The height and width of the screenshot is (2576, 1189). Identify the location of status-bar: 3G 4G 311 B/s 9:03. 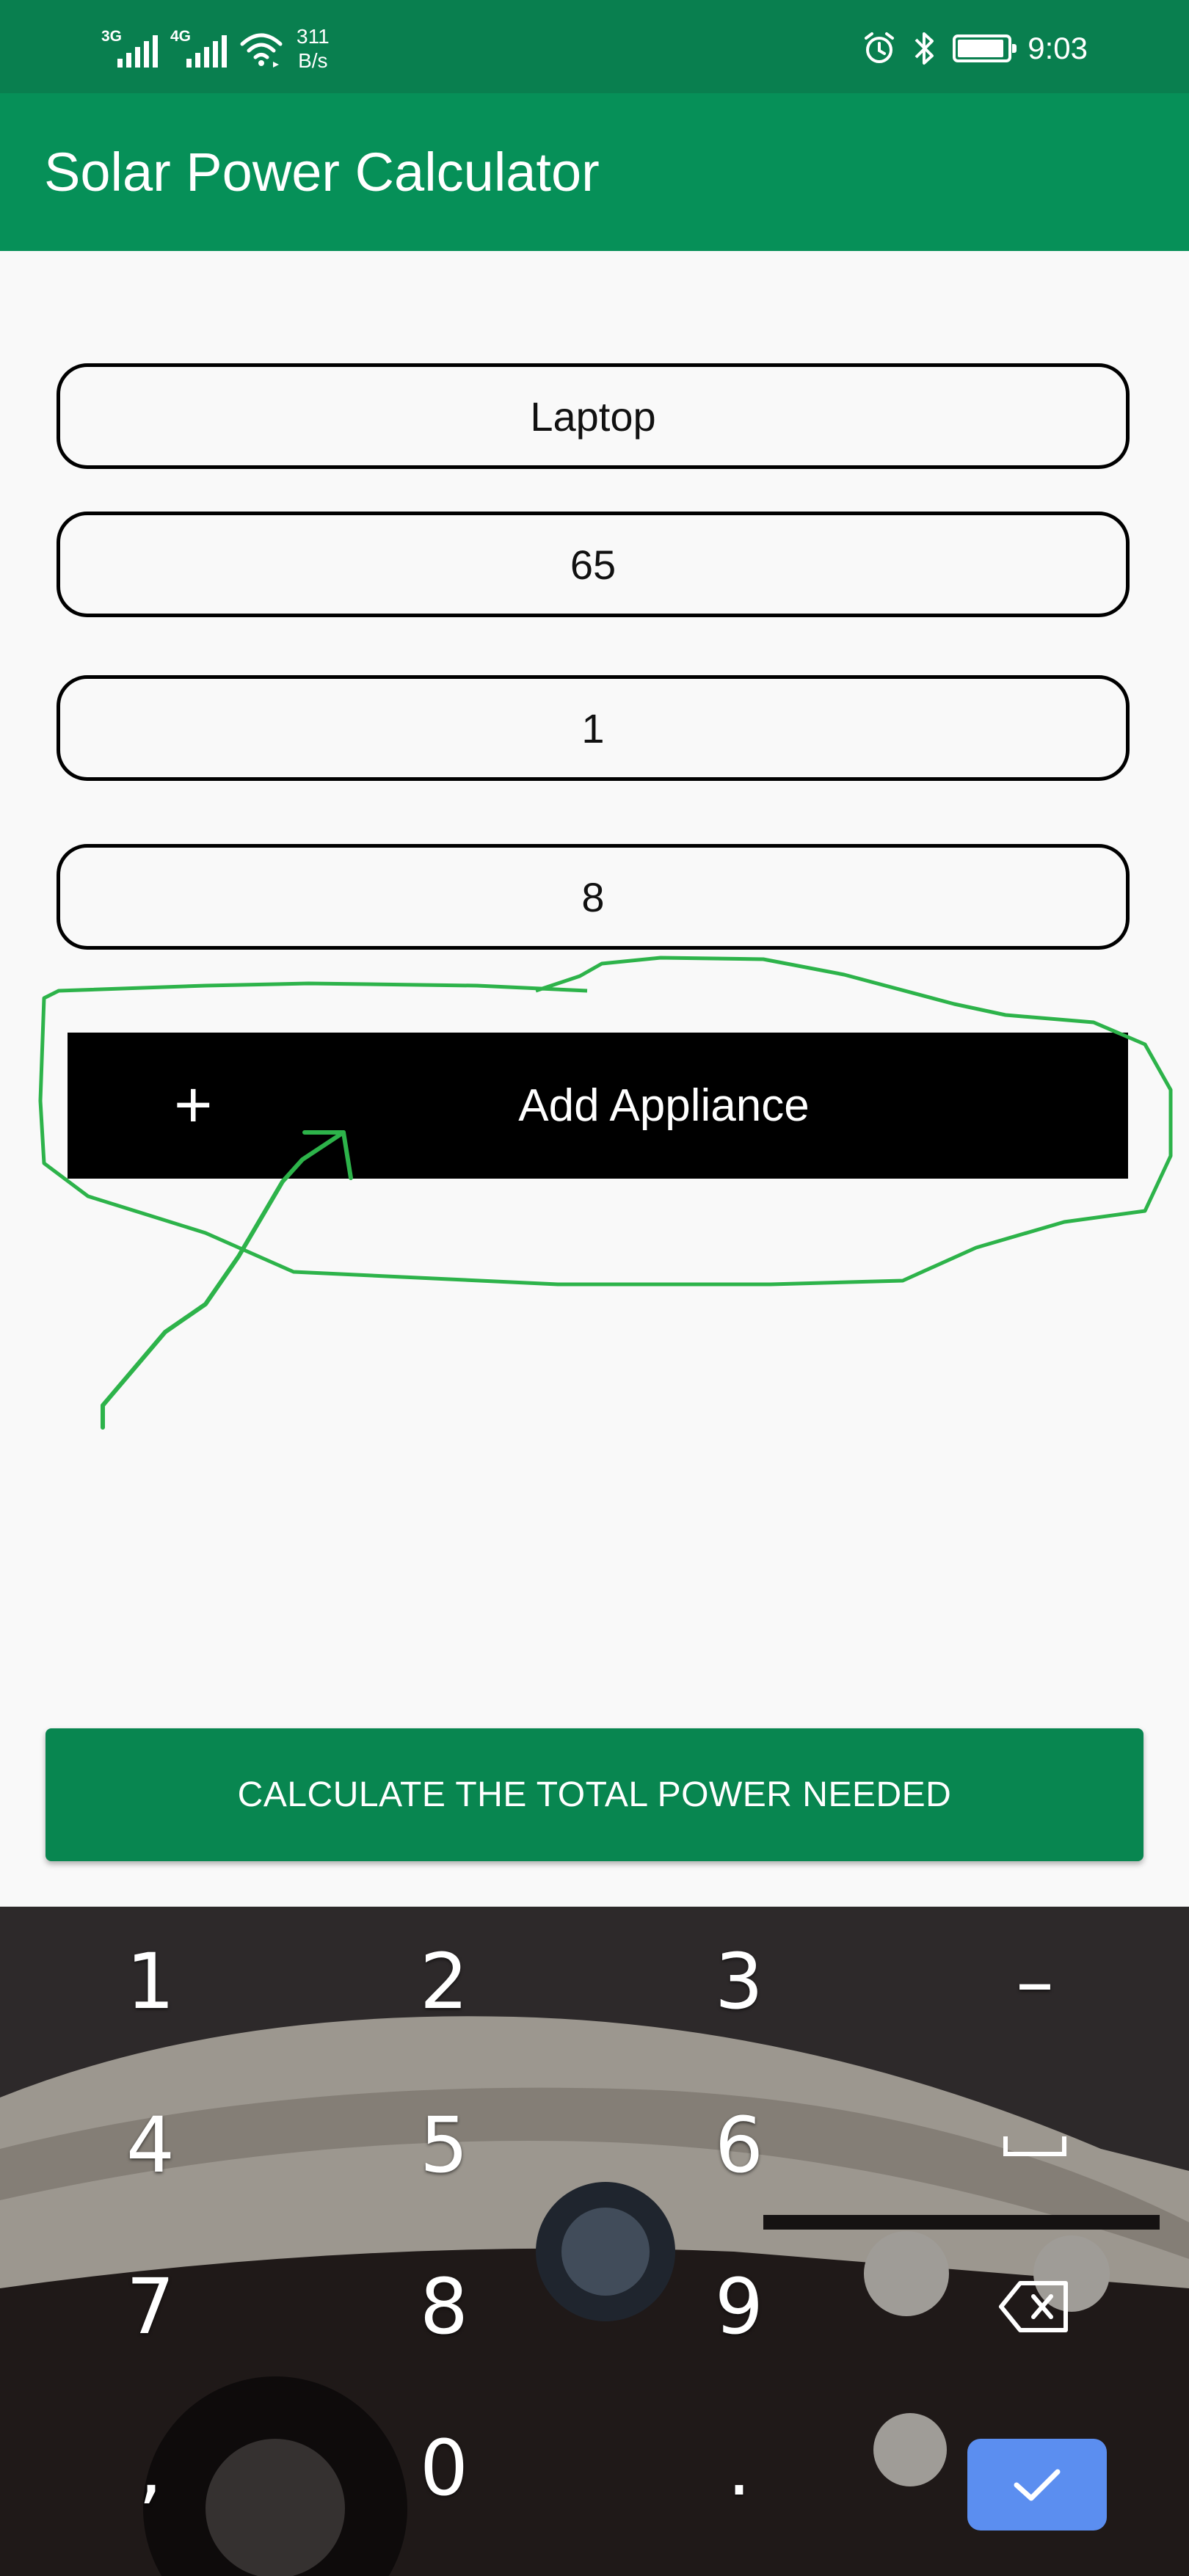
(594, 46).